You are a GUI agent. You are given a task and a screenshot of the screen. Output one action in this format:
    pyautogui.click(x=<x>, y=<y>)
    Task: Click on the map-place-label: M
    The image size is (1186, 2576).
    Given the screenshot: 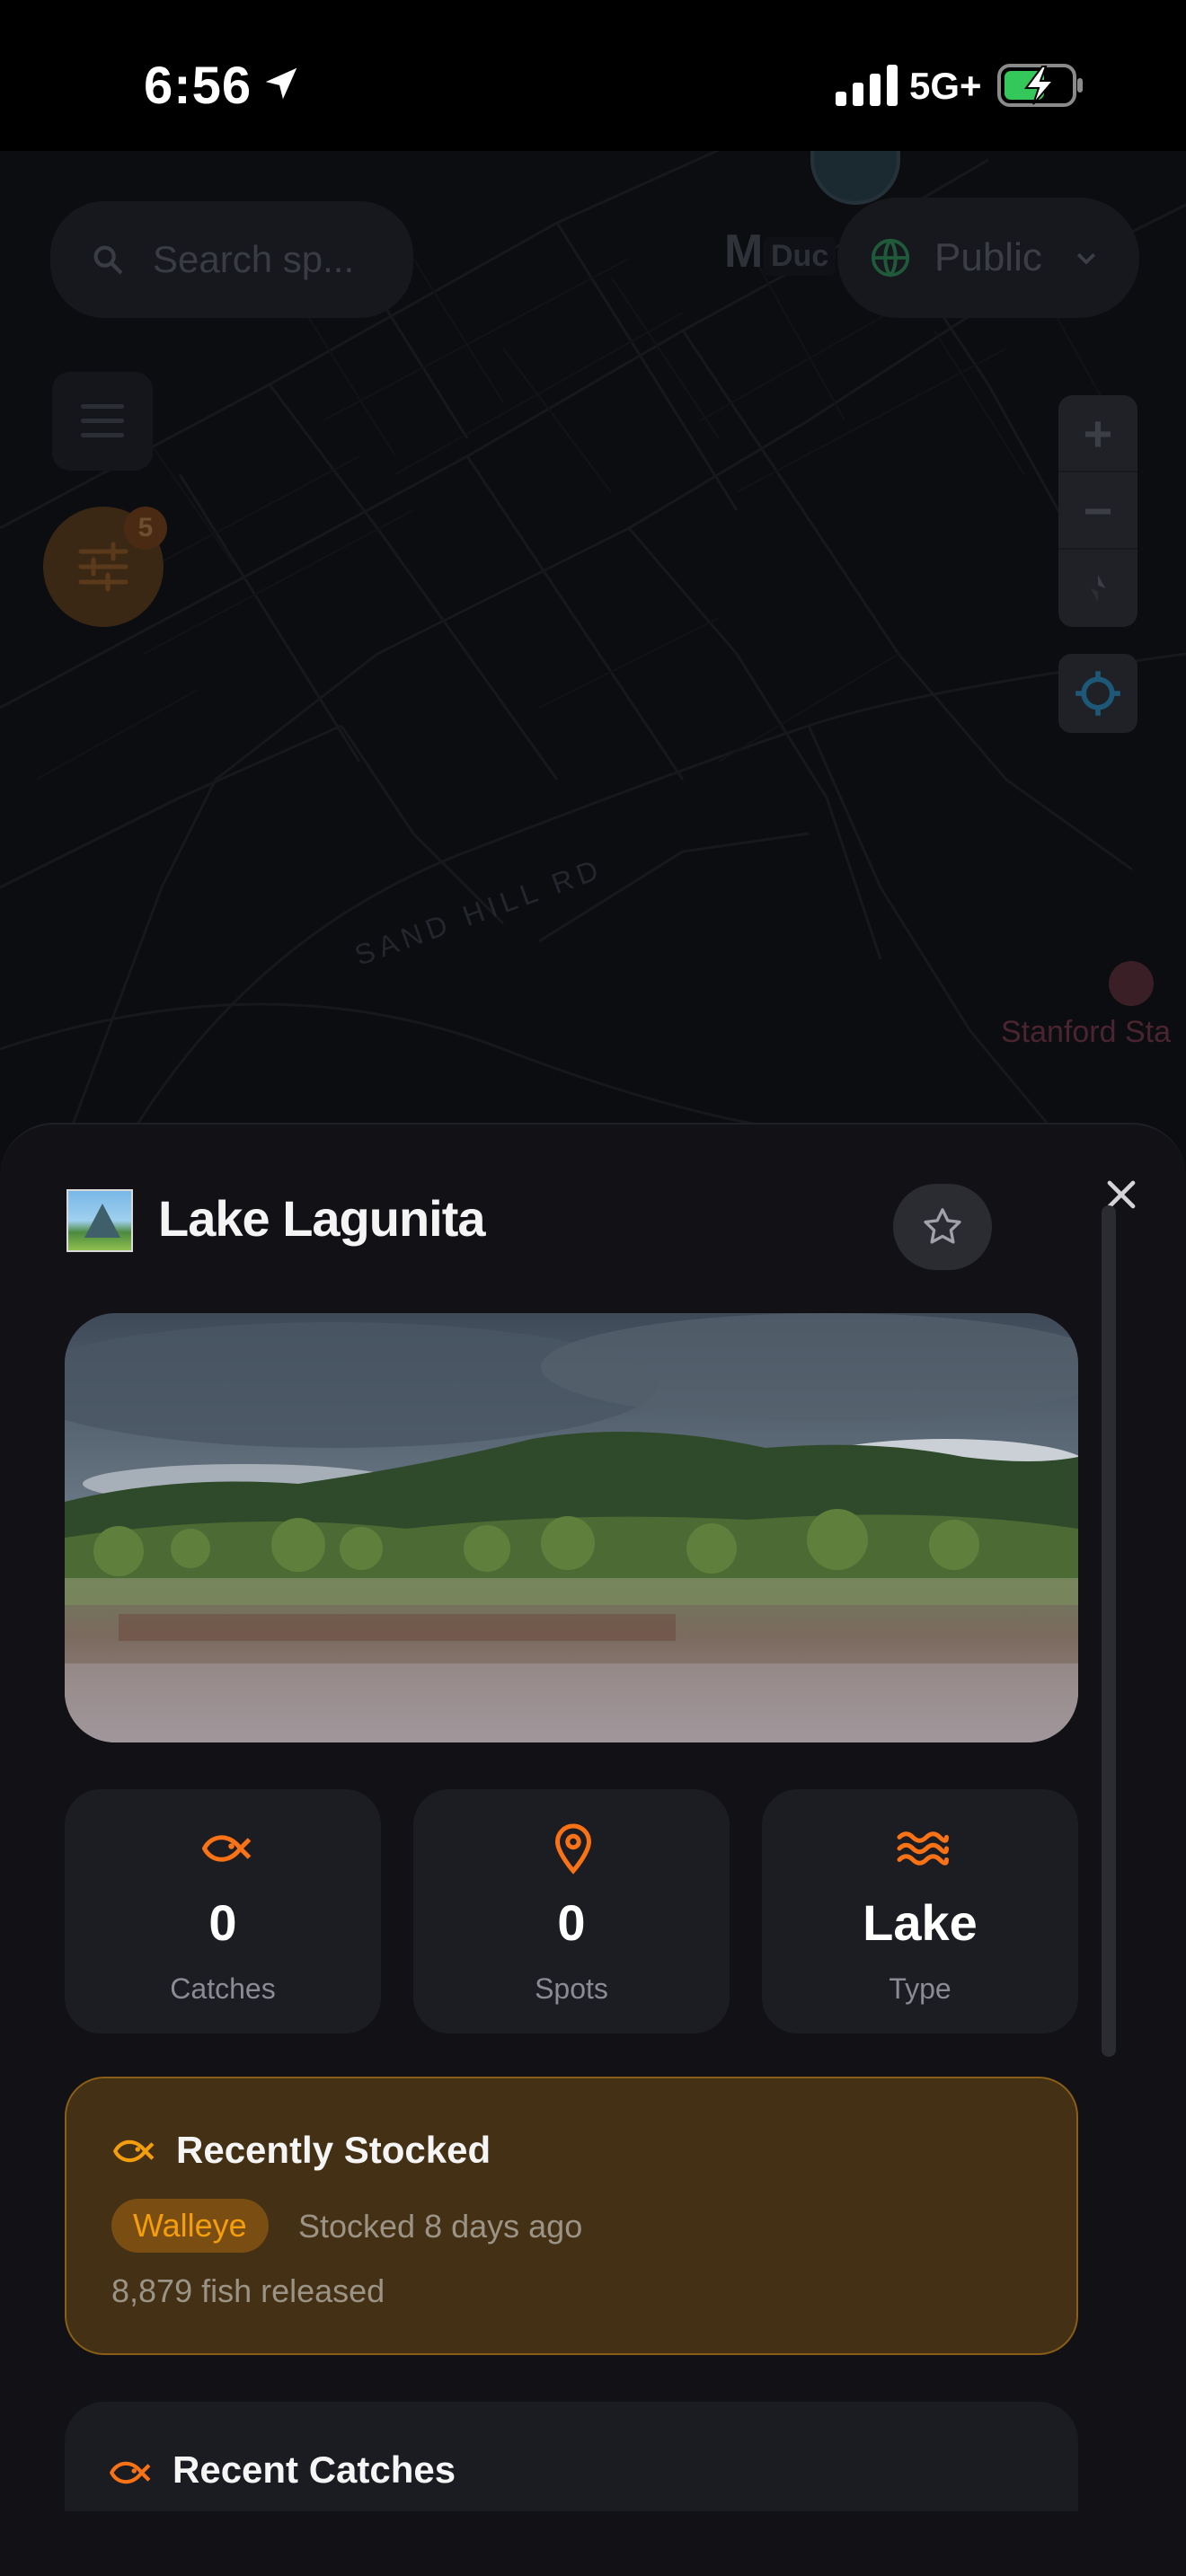 What is the action you would take?
    pyautogui.click(x=744, y=251)
    